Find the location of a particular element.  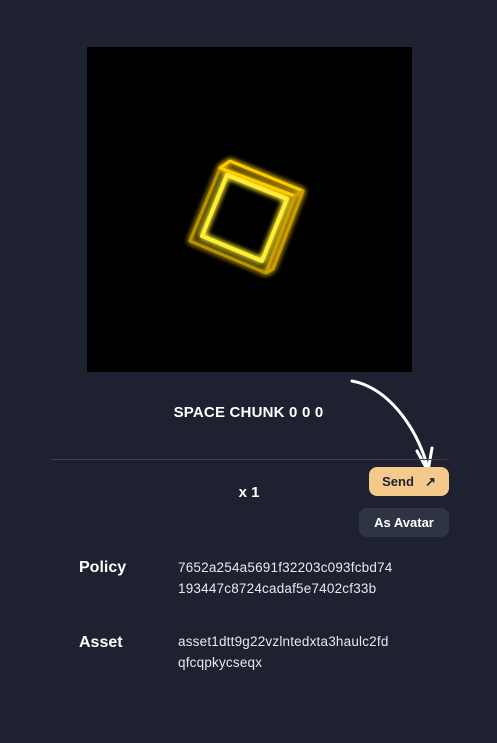

policy-label: Policy is located at coordinates (103, 567).